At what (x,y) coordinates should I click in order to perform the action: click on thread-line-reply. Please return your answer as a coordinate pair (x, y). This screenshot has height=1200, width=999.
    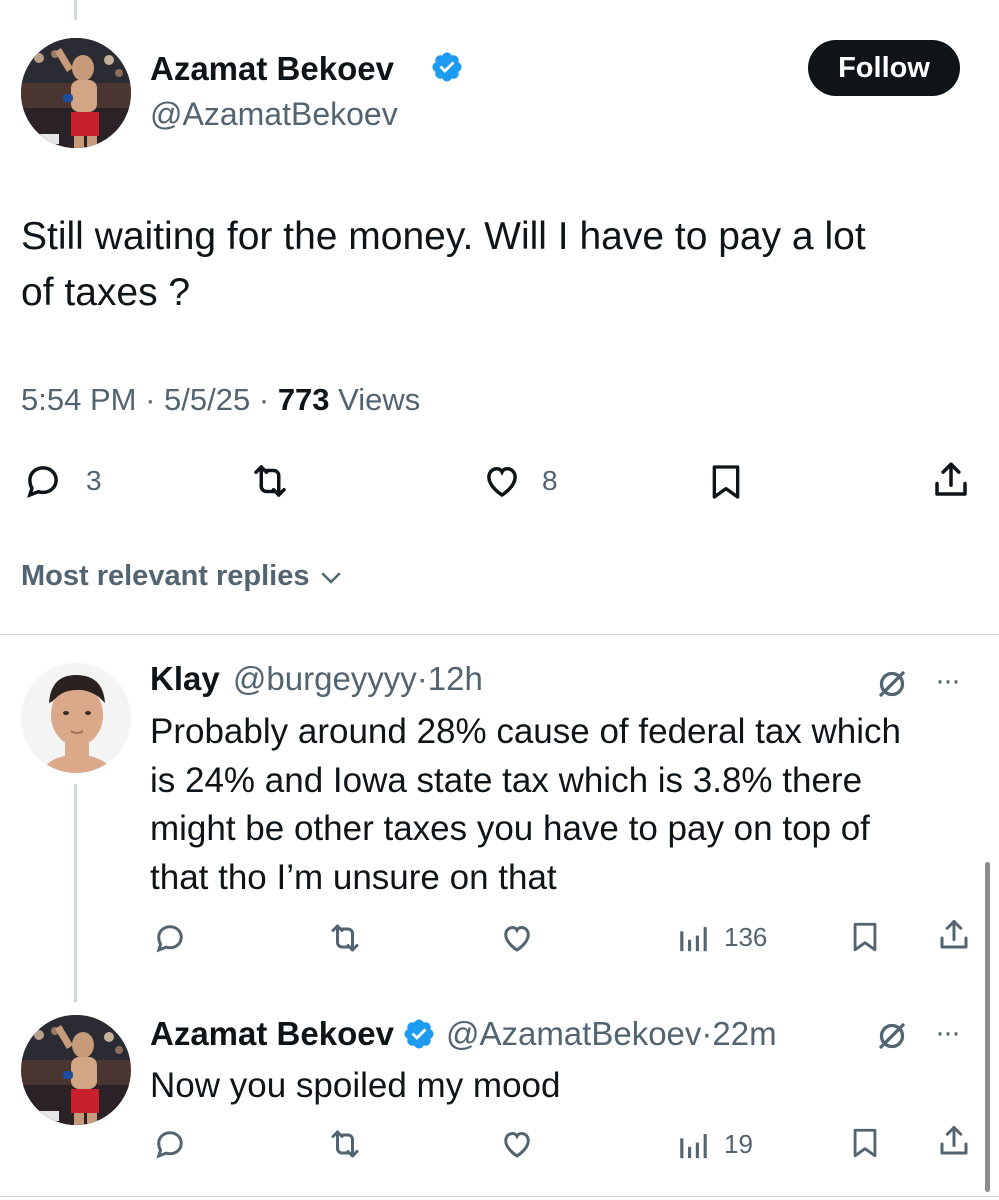
    Looking at the image, I should click on (75, 893).